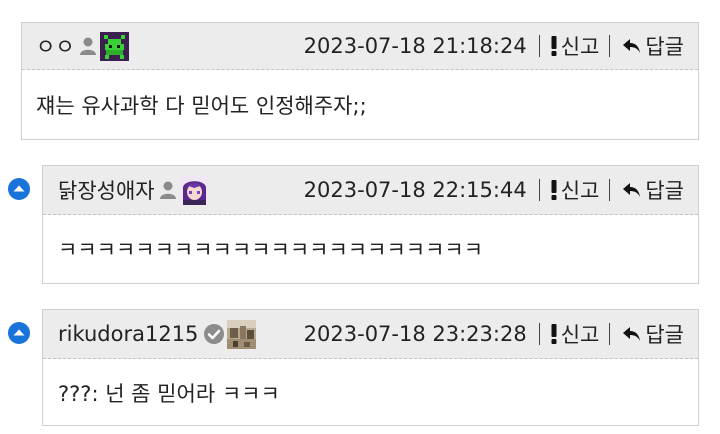 Image resolution: width=720 pixels, height=434 pixels. I want to click on comment-author: 닭장성애자, so click(133, 190).